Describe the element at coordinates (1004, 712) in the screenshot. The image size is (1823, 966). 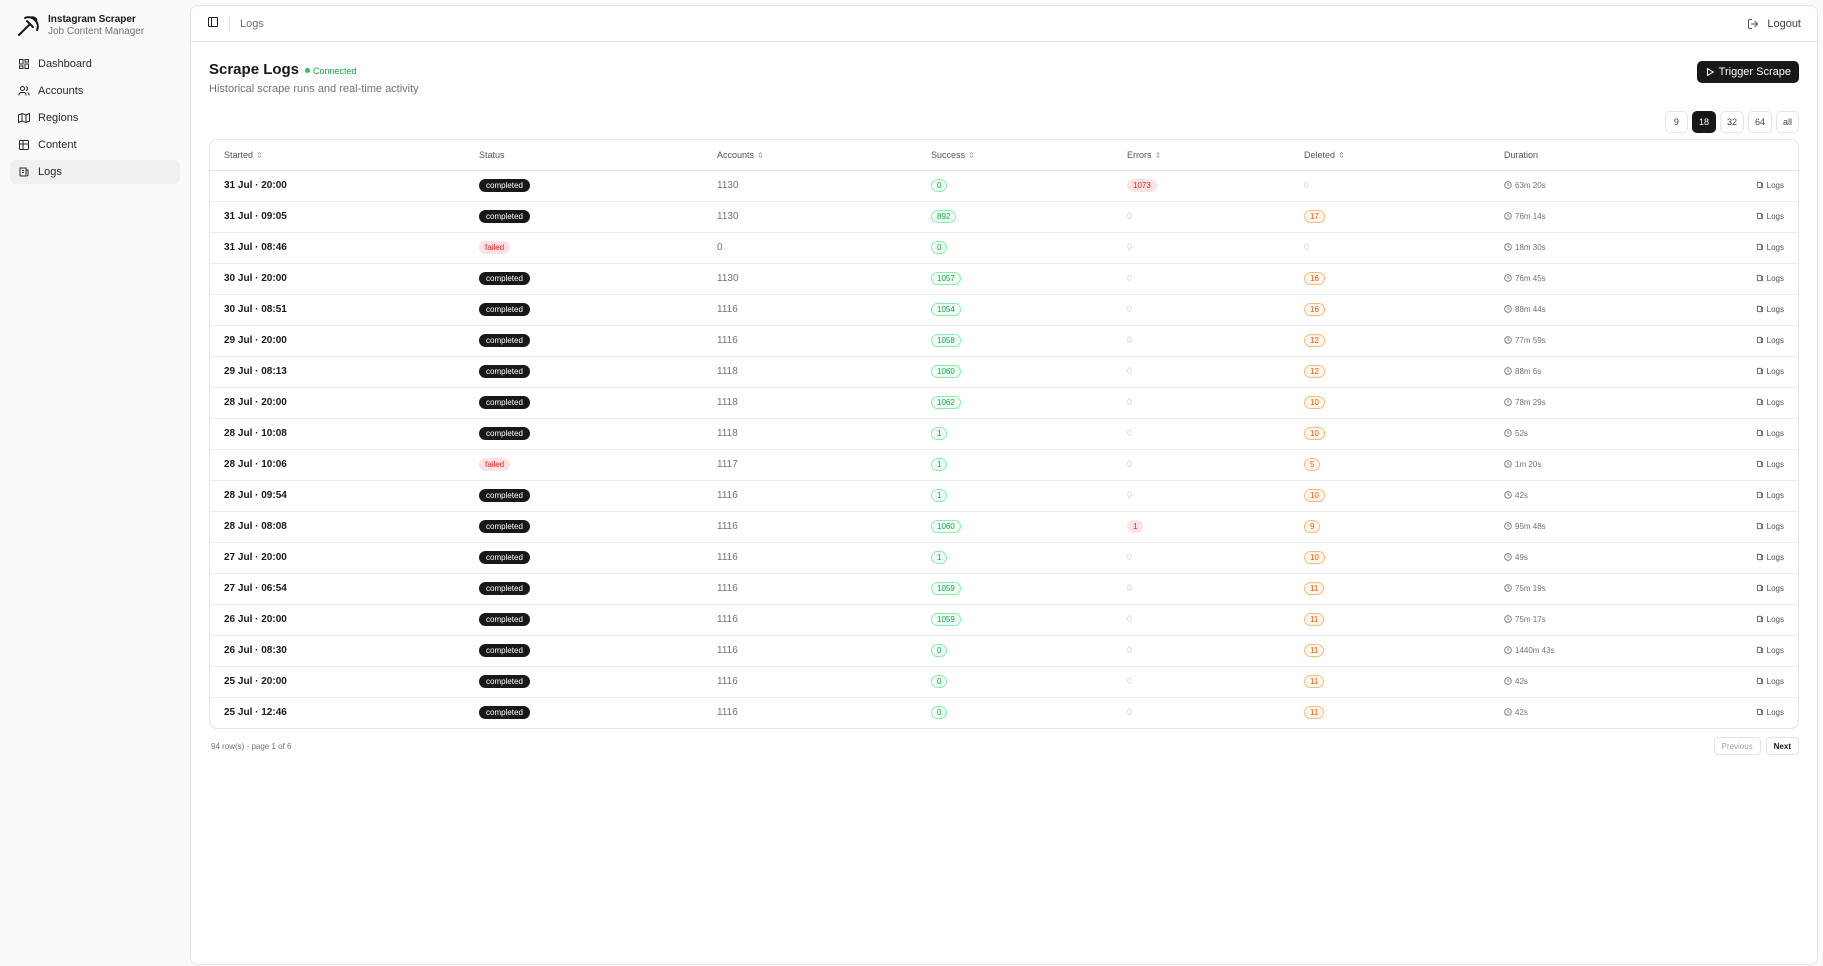
I see `table-row: 25 Jul · 12:46 completed 1116 0 0 11 42s Logs` at that location.